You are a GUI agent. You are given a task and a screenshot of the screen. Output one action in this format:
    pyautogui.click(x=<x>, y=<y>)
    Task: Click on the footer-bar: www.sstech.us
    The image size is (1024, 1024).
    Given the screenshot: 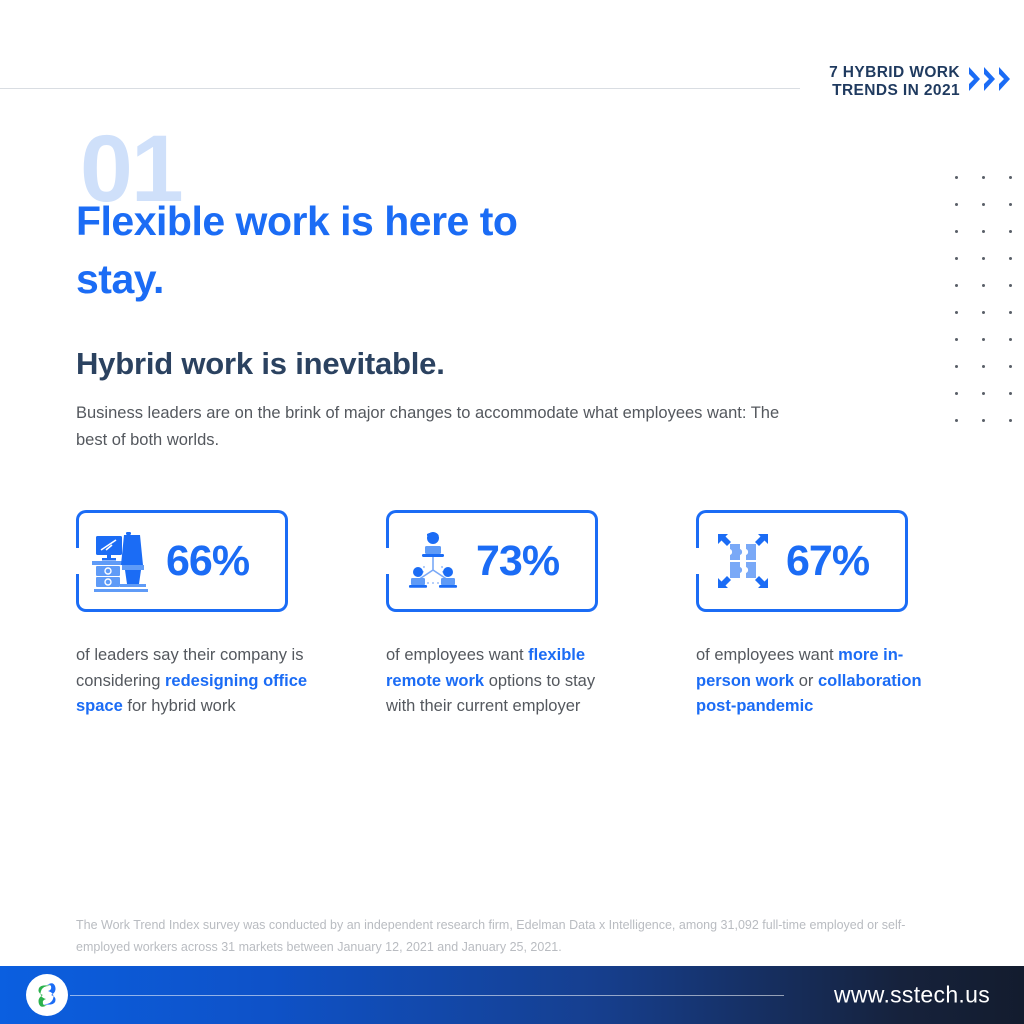 What is the action you would take?
    pyautogui.click(x=512, y=995)
    